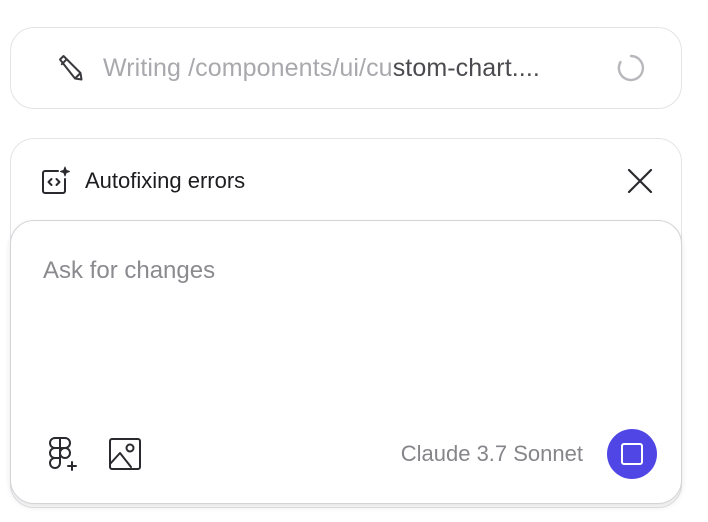  Describe the element at coordinates (290, 68) in the screenshot. I see `status-path-faded: /components/ui/cu` at that location.